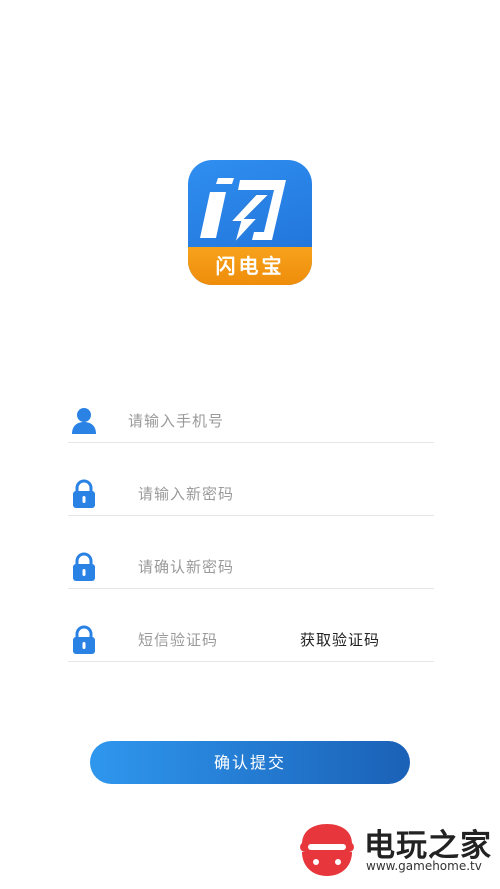  Describe the element at coordinates (251, 639) in the screenshot. I see `sms-code-field: 短信验证码 获取验证码` at that location.